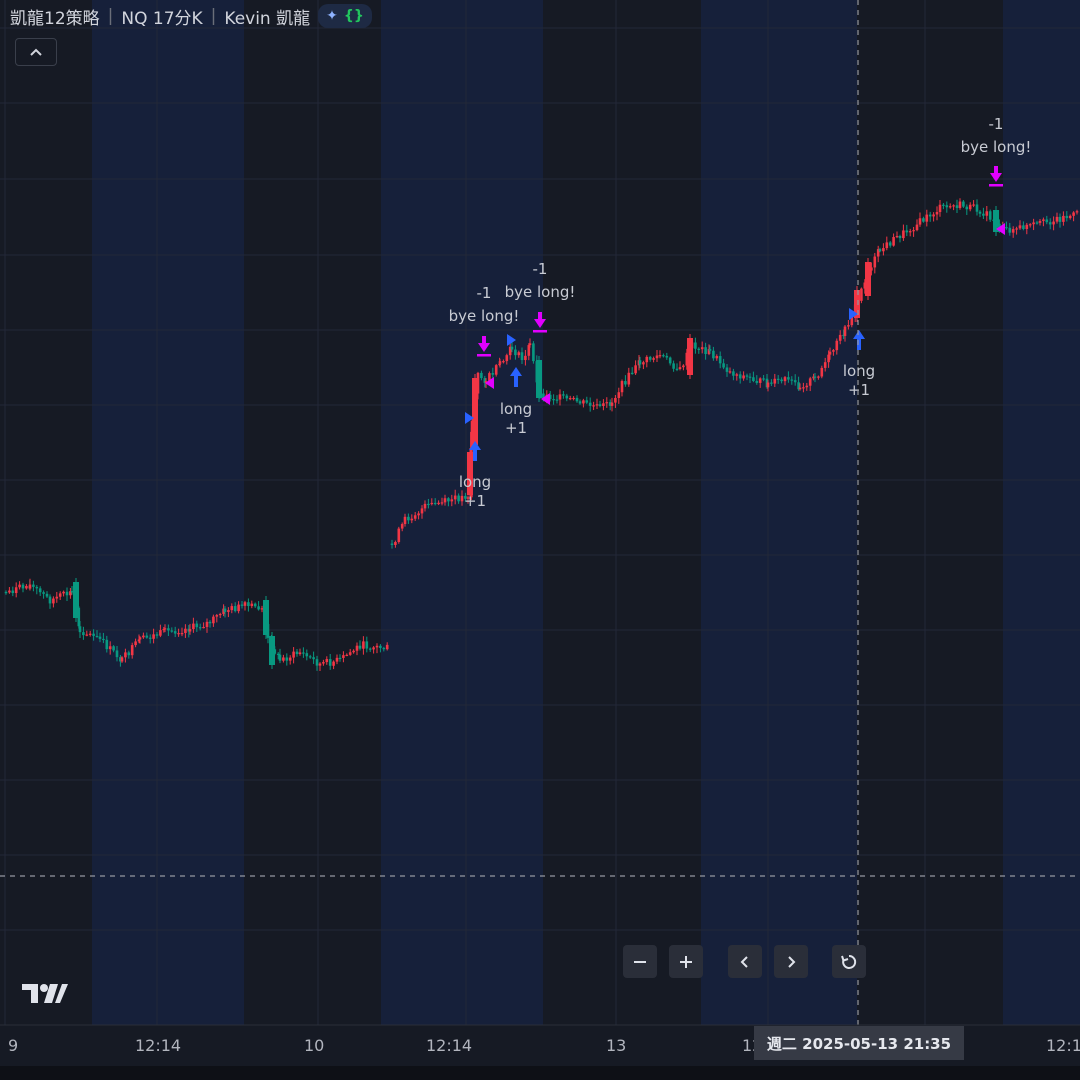 The image size is (1080, 1080). I want to click on session-band, so click(168, 512).